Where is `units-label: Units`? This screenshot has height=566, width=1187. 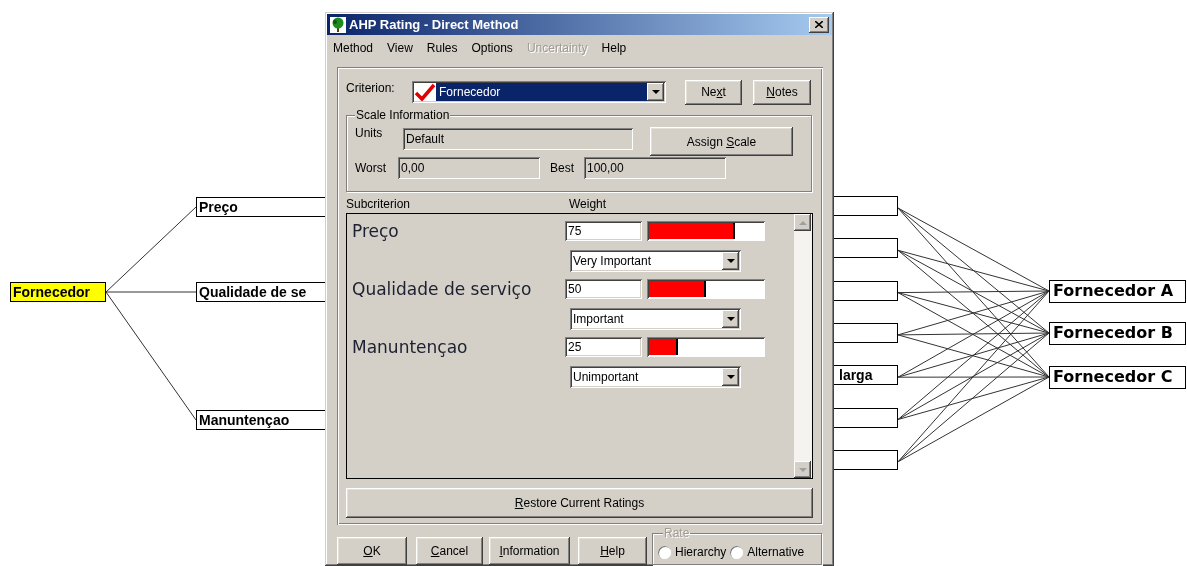
units-label: Units is located at coordinates (369, 133).